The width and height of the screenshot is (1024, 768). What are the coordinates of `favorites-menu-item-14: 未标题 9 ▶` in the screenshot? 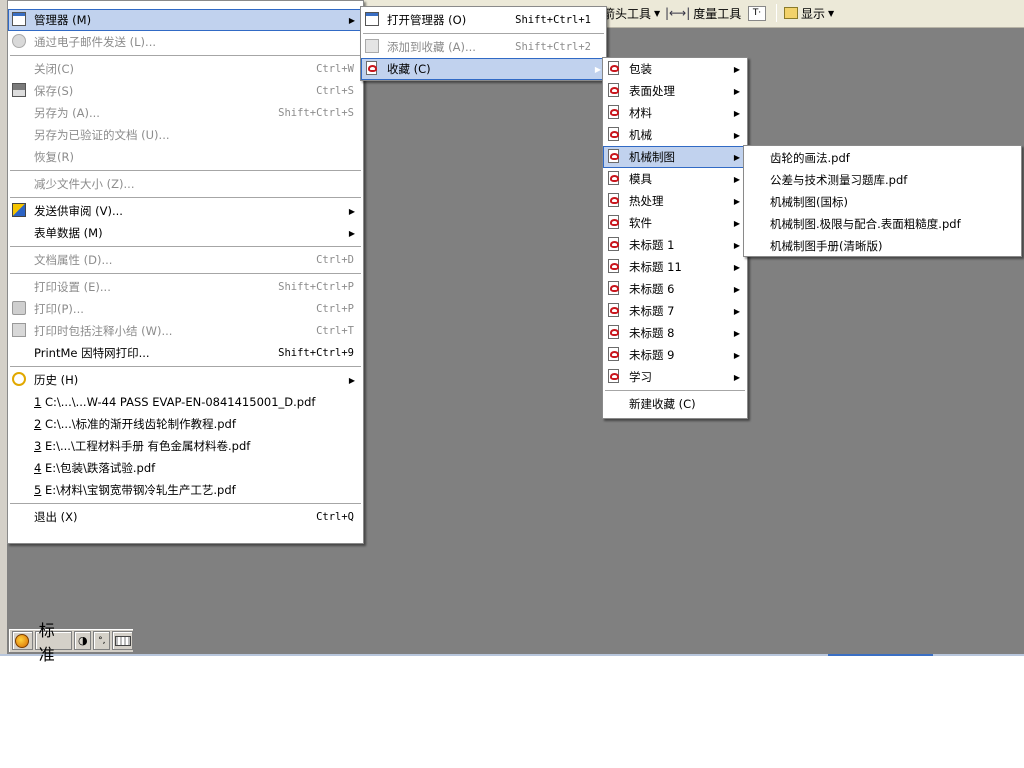 It's located at (675, 355).